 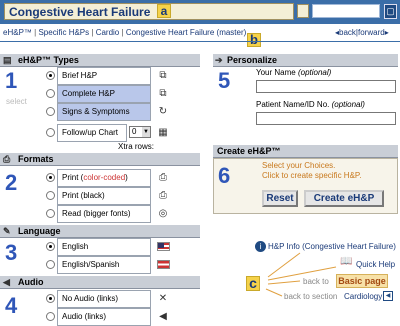 What do you see at coordinates (253, 283) in the screenshot?
I see `annotation-badge-c: c` at bounding box center [253, 283].